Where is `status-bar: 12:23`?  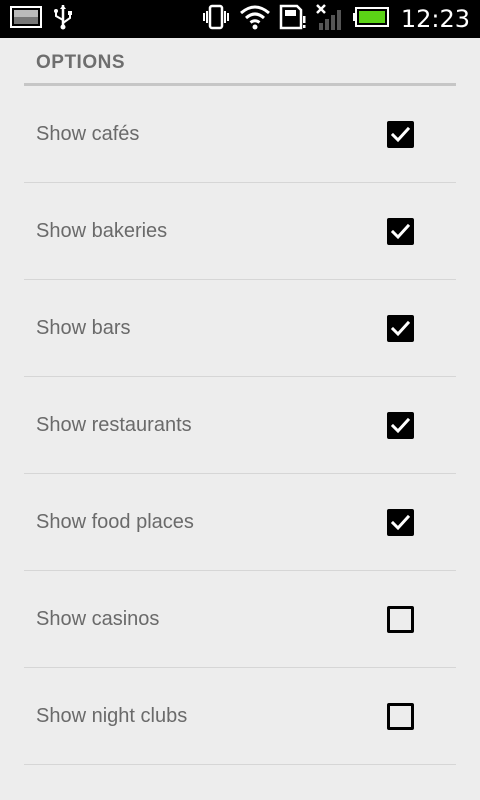 status-bar: 12:23 is located at coordinates (240, 19).